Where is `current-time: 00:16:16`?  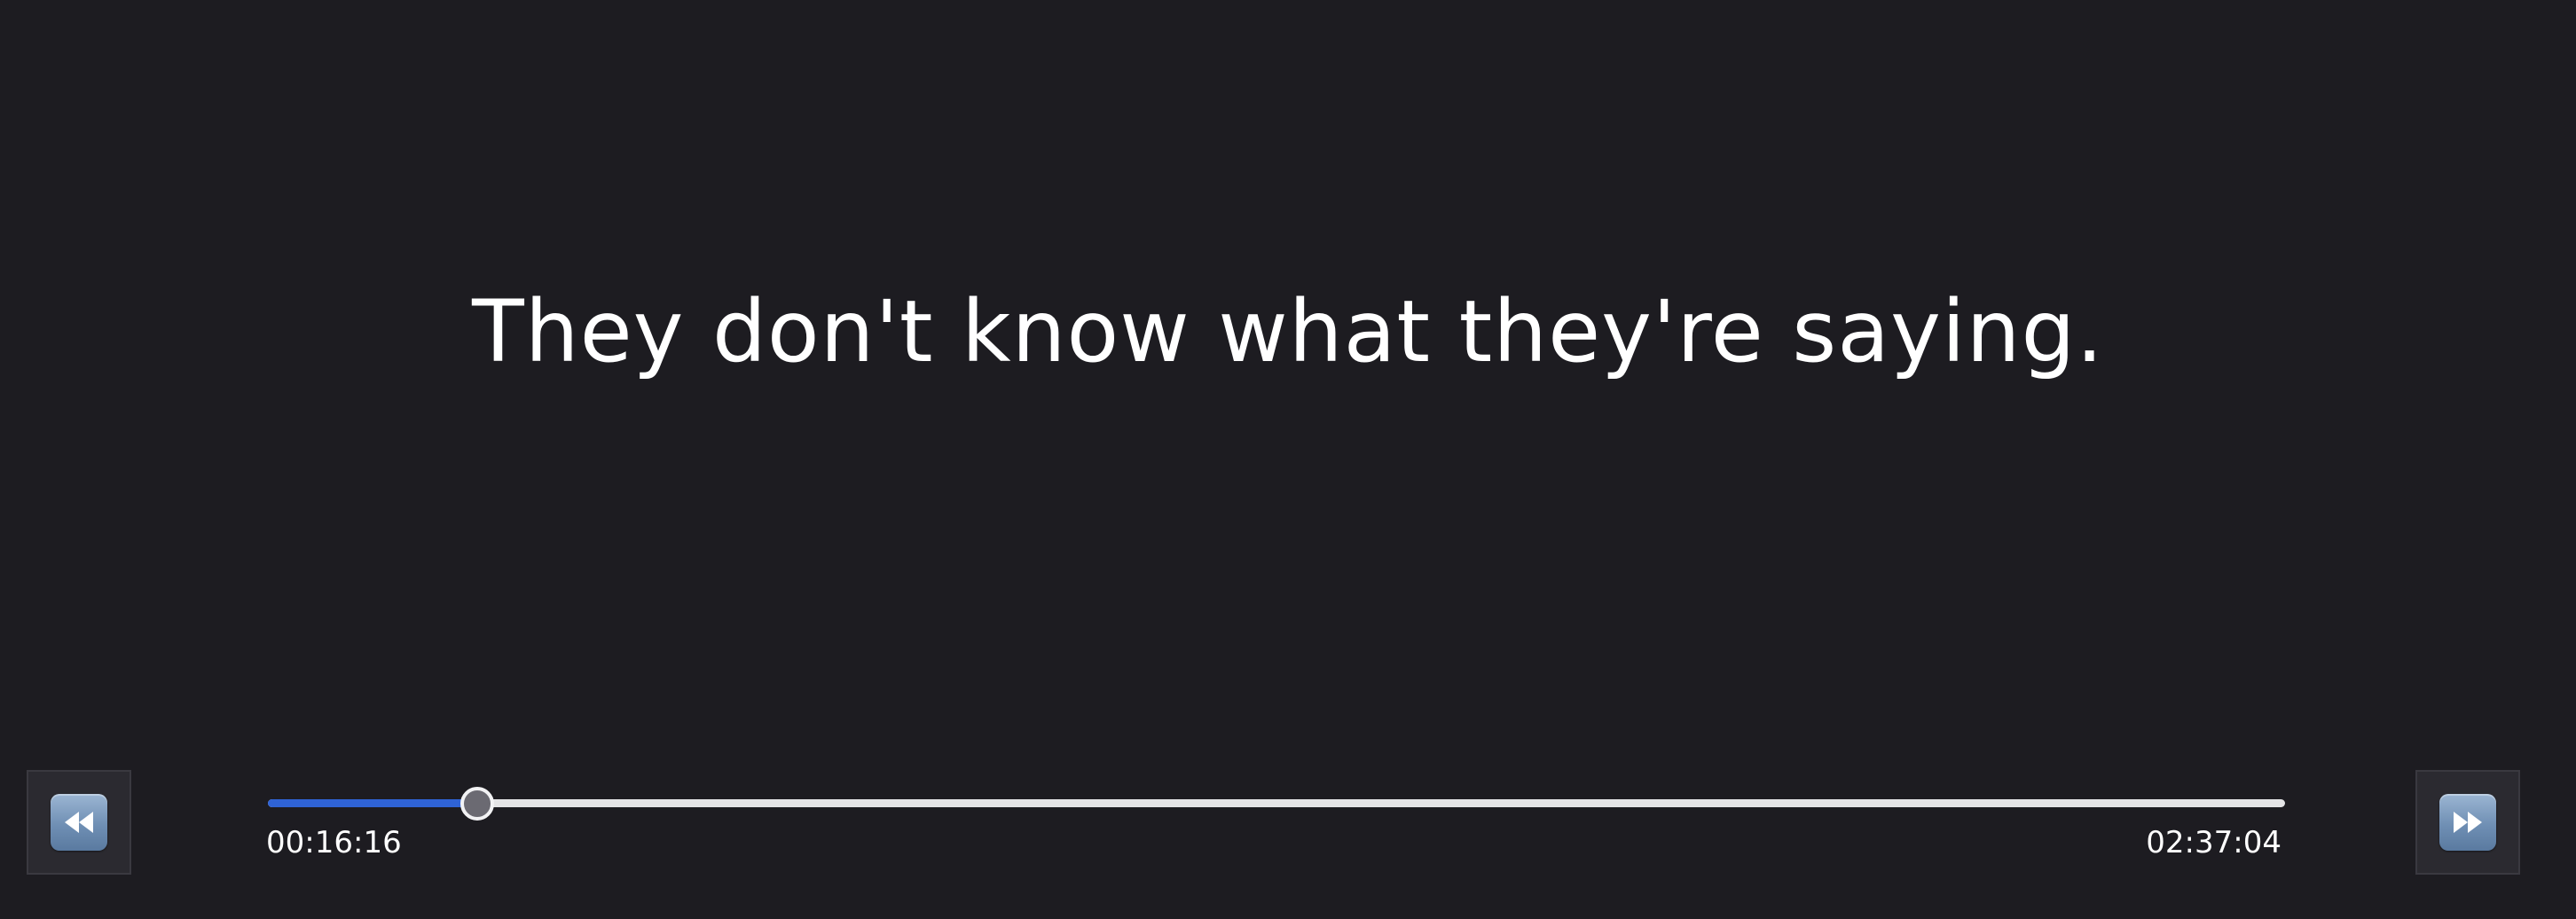
current-time: 00:16:16 is located at coordinates (334, 842).